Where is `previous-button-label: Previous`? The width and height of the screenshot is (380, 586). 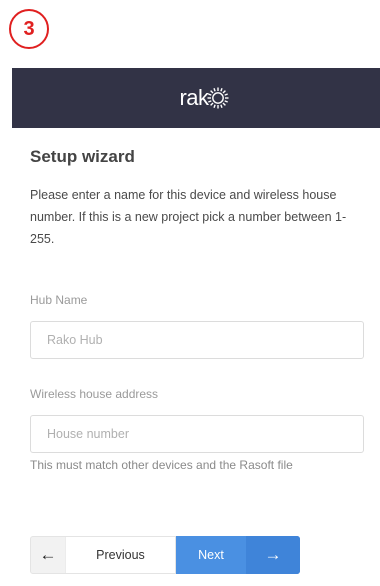
previous-button-label: Previous is located at coordinates (120, 555).